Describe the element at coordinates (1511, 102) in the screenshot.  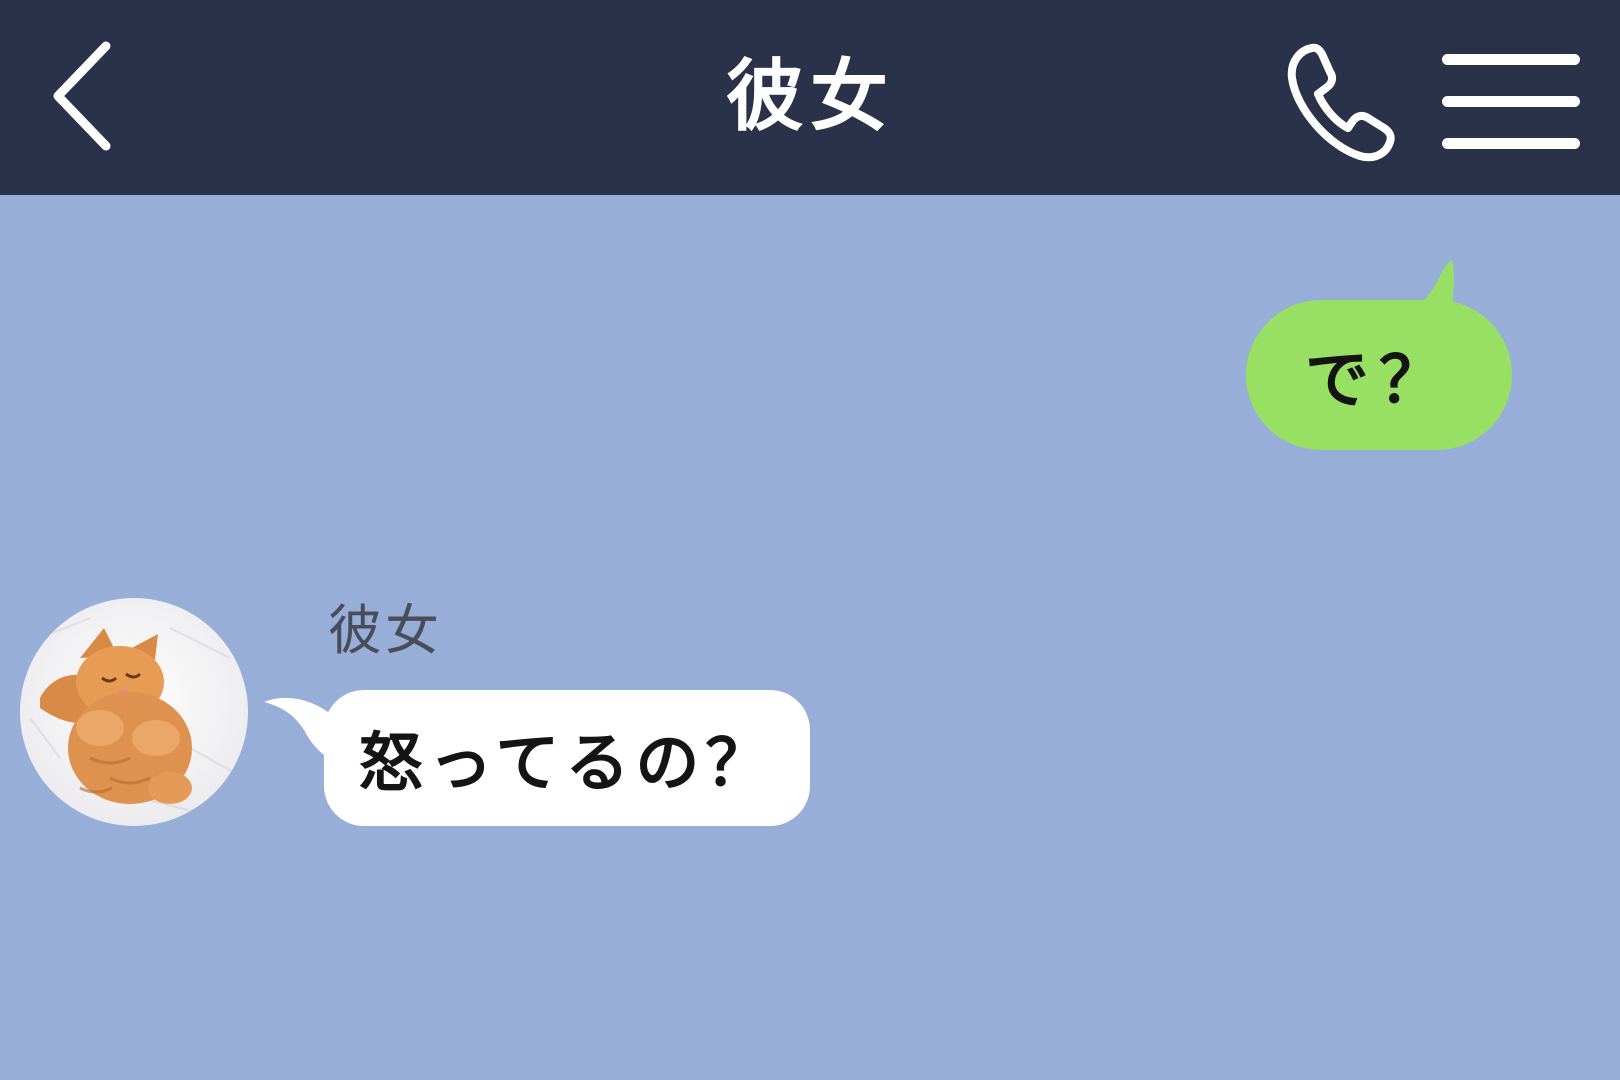
I see `menu-button` at that location.